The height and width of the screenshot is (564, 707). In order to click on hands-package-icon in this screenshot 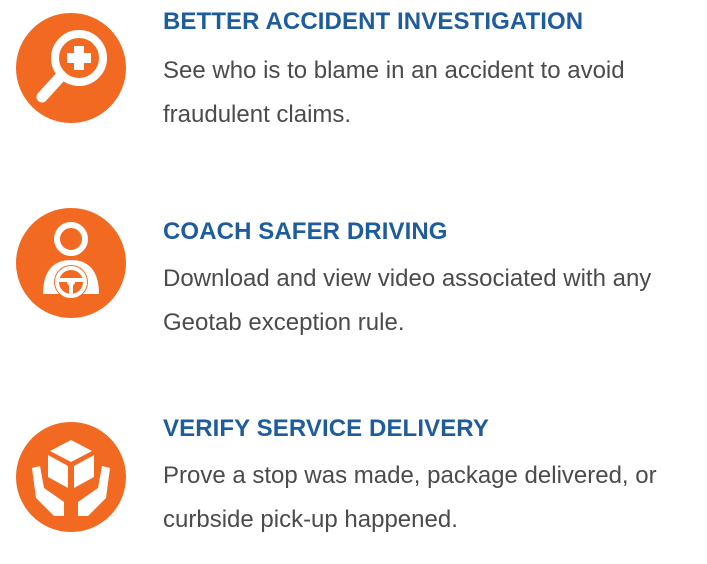, I will do `click(71, 477)`.